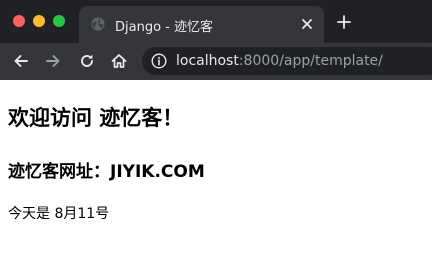  I want to click on browser-toolbar: localhost:8000/app/template/, so click(216, 61).